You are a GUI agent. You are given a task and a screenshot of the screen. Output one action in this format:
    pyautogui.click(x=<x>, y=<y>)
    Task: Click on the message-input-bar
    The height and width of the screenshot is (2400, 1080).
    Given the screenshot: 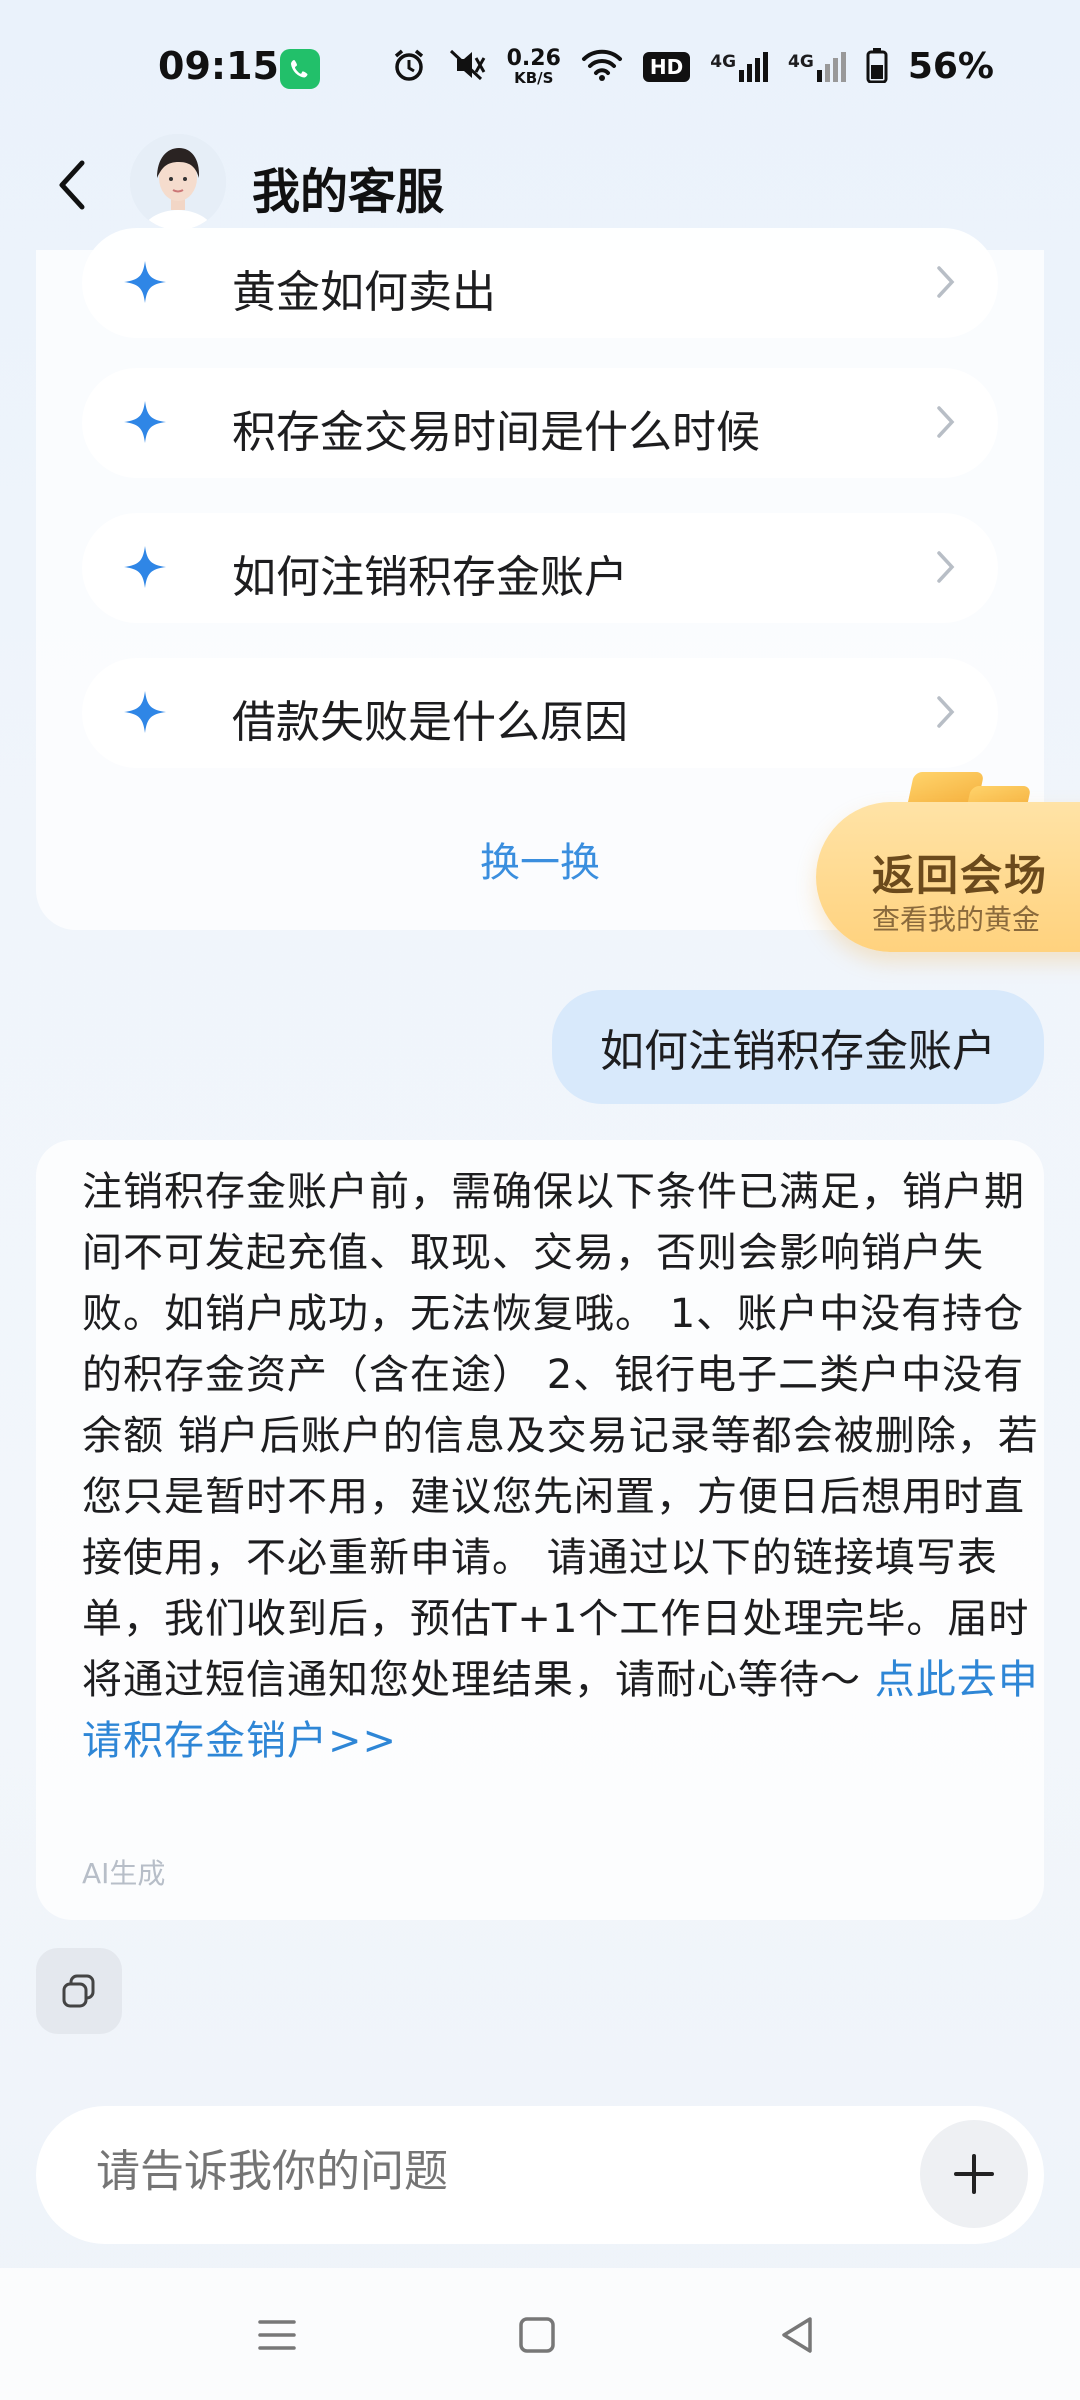 What is the action you would take?
    pyautogui.click(x=540, y=2175)
    